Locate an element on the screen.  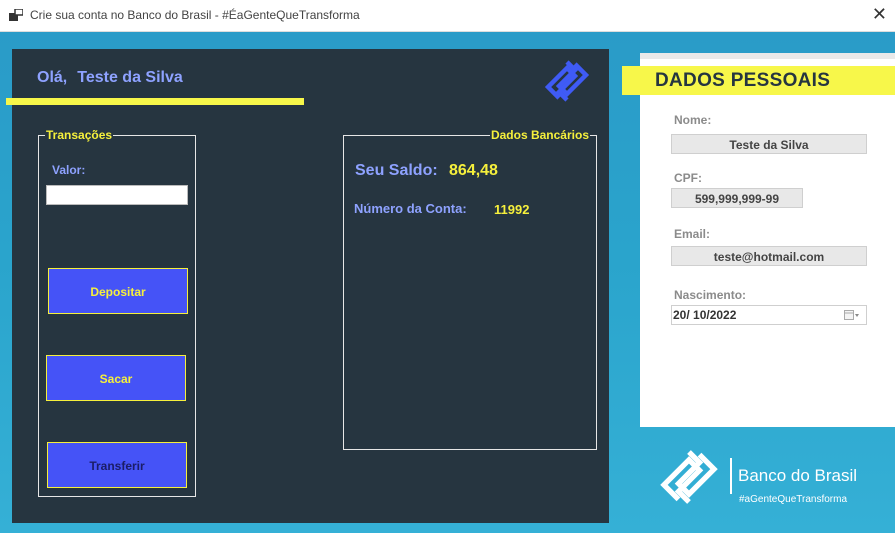
transferir-button: Transferir is located at coordinates (117, 465).